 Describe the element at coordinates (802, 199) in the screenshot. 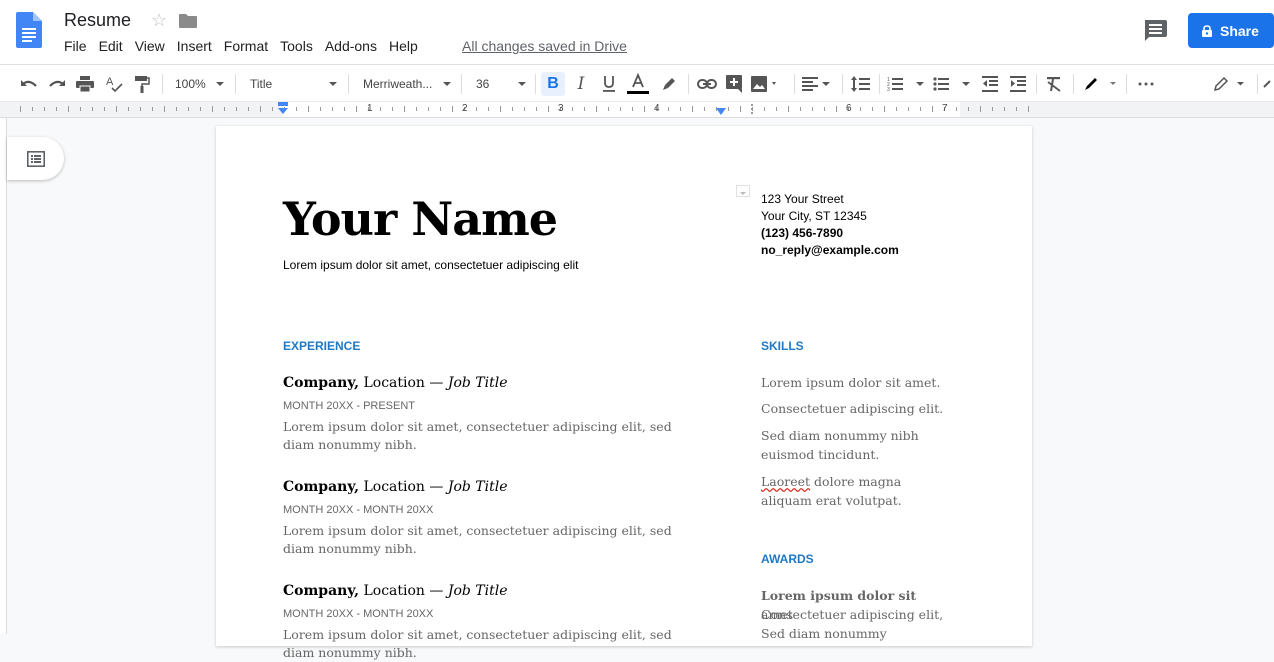

I see `address-street: 123 Your Street` at that location.